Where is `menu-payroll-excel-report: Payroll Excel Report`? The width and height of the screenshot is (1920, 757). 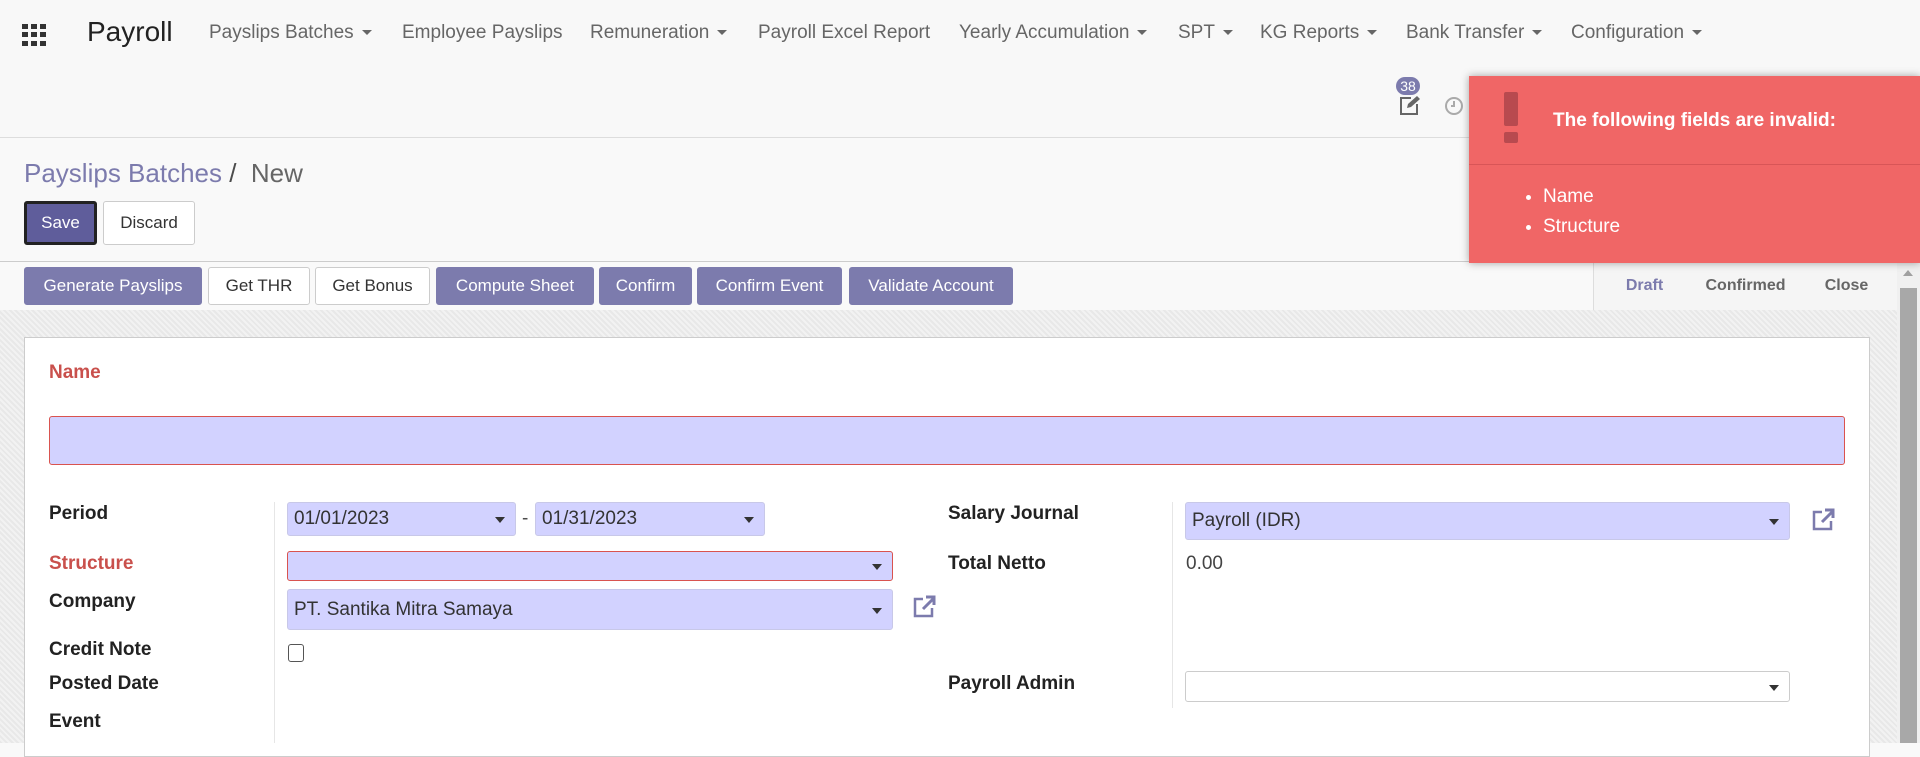 menu-payroll-excel-report: Payroll Excel Report is located at coordinates (844, 33).